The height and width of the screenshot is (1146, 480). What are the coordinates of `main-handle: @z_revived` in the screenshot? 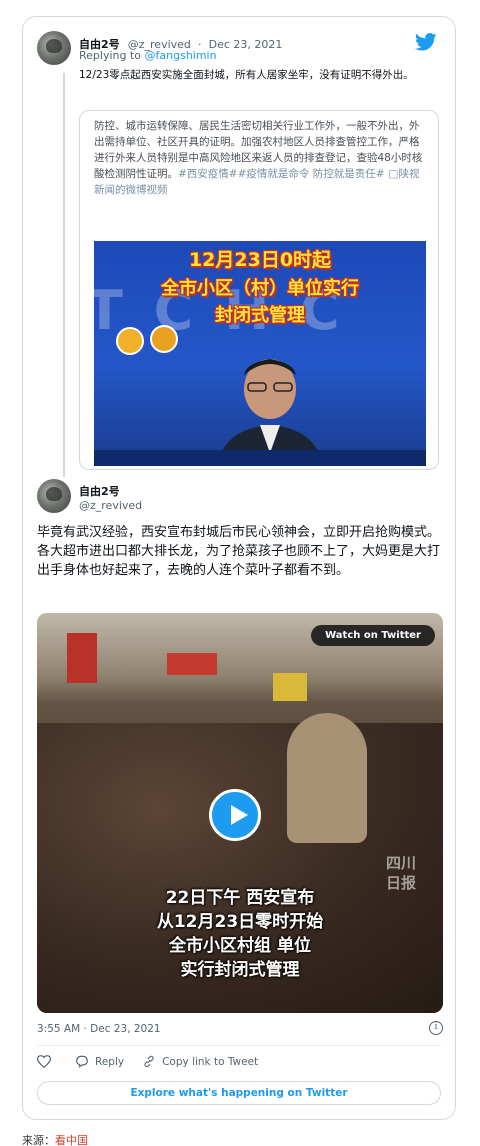 It's located at (110, 505).